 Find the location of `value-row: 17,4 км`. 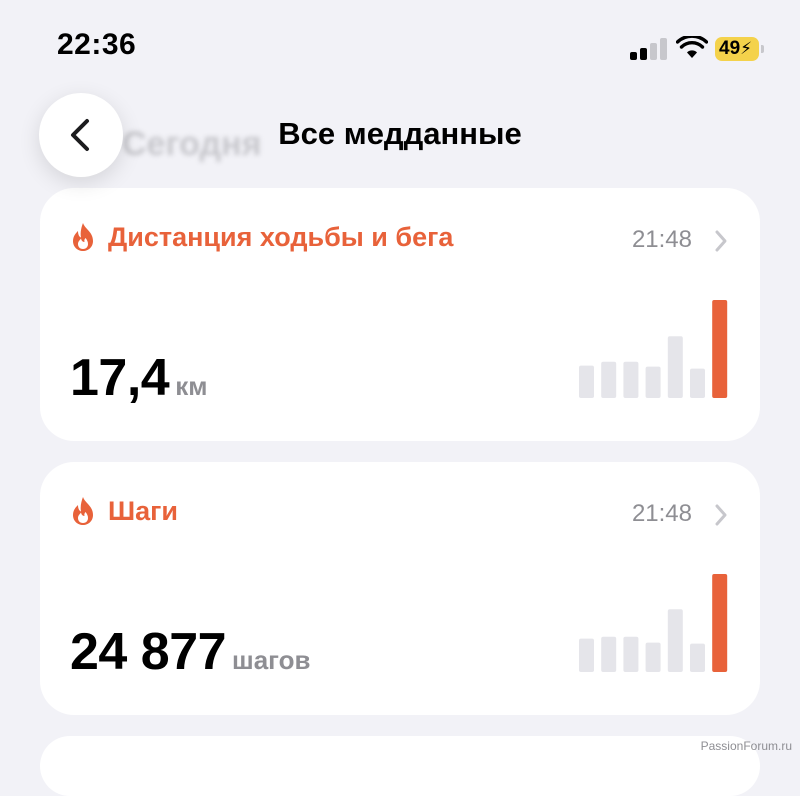

value-row: 17,4 км is located at coordinates (138, 378).